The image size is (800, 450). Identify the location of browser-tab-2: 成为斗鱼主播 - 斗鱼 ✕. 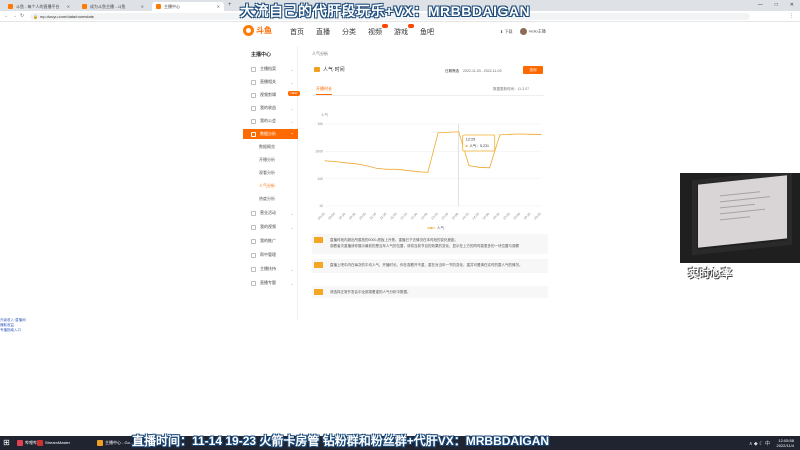
(113, 6).